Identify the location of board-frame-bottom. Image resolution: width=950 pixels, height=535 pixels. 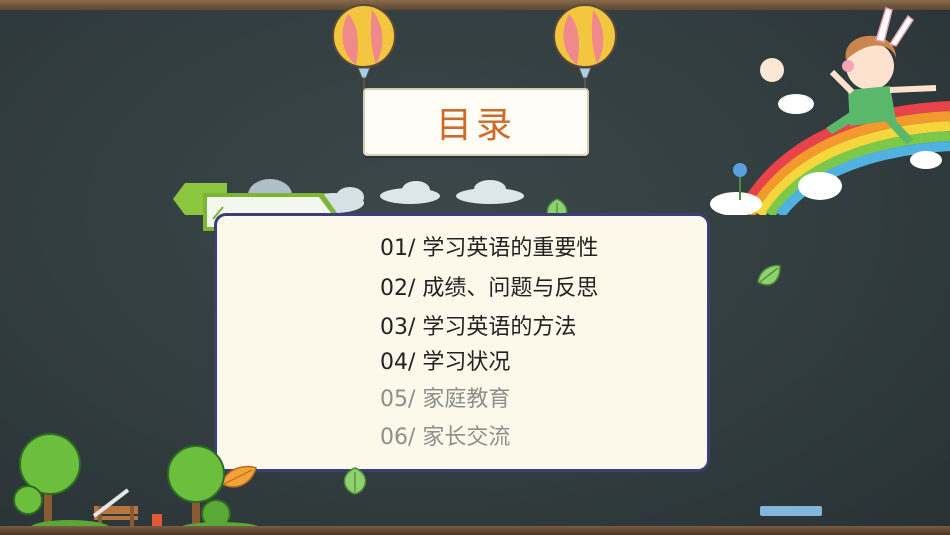
(475, 530).